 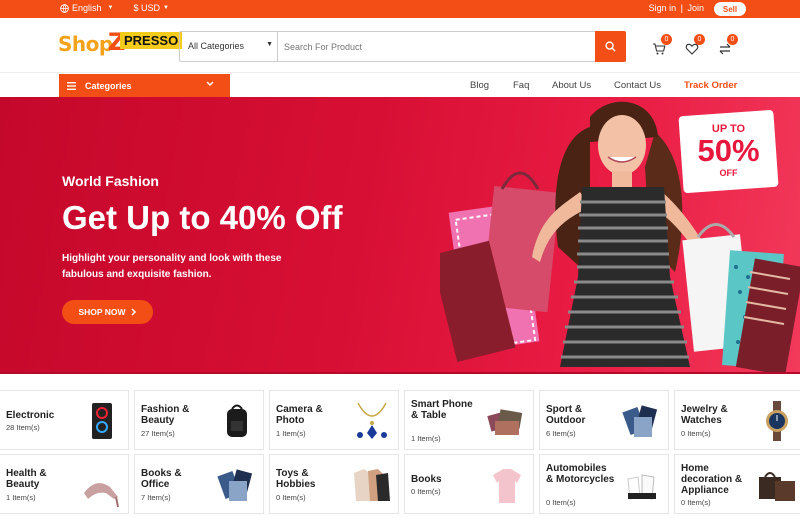 I want to click on nav-link-about-us: About Us, so click(x=571, y=85).